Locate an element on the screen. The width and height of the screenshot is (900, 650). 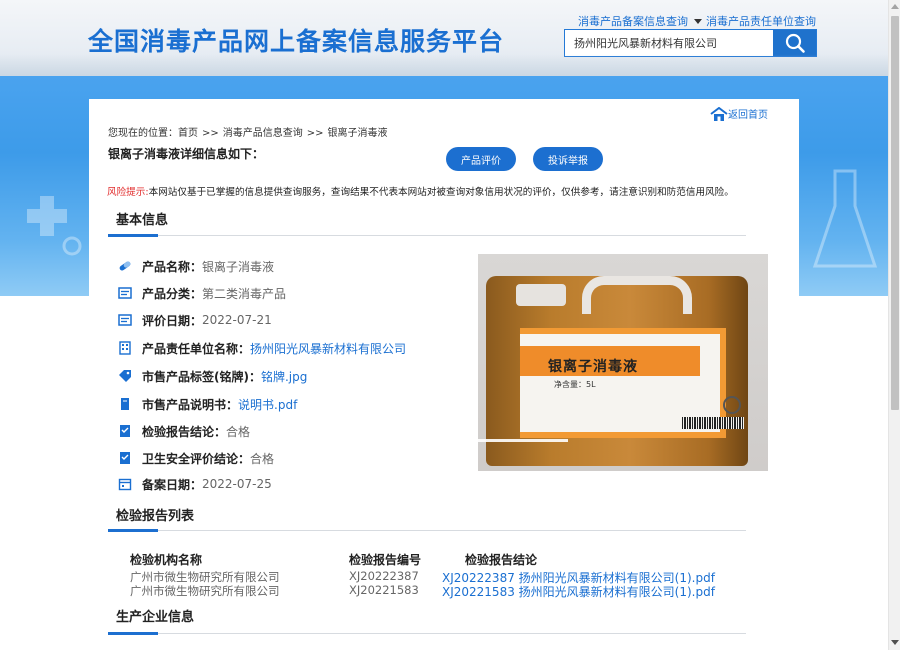
calendar-icon is located at coordinates (125, 484).